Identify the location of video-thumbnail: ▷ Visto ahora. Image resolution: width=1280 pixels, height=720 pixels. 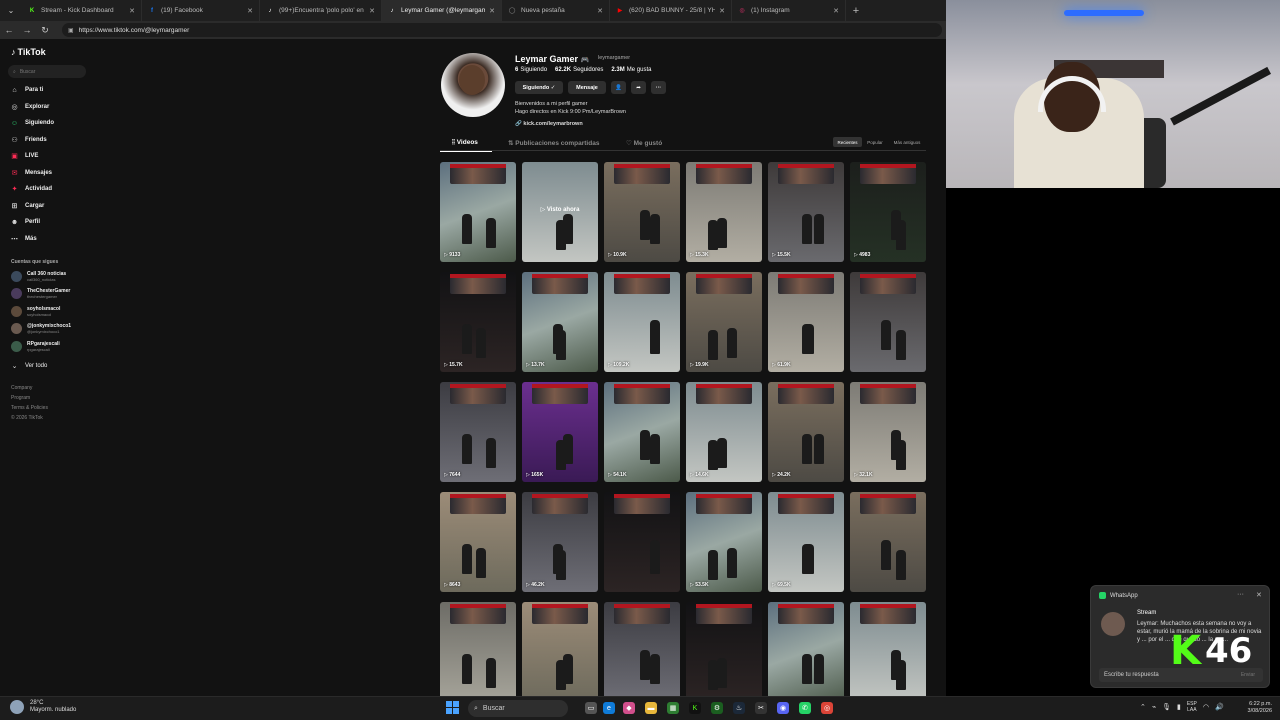
(560, 212).